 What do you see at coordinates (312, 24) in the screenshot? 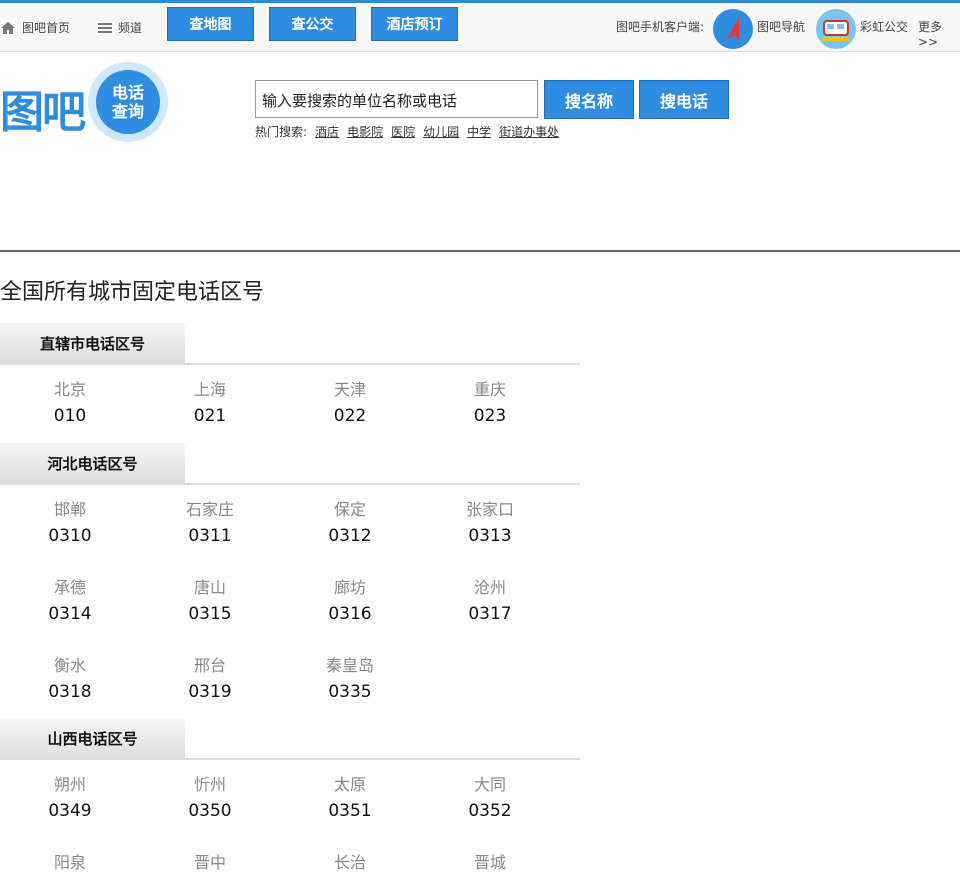
I see `bus-button: 查公交` at bounding box center [312, 24].